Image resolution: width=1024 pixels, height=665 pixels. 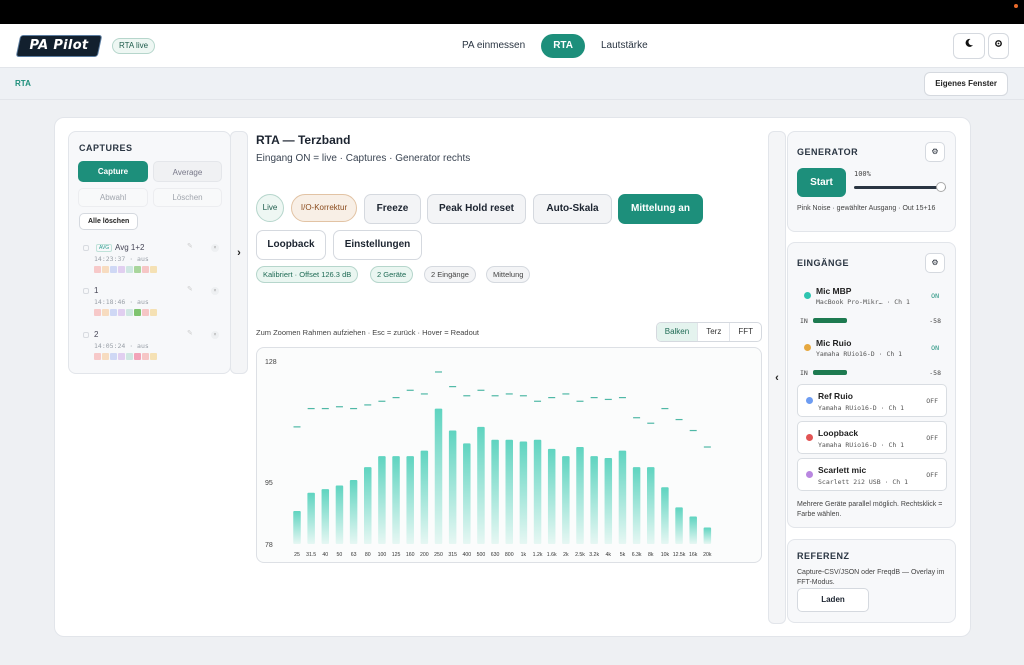 I want to click on expand-left-handle: ›, so click(x=239, y=252).